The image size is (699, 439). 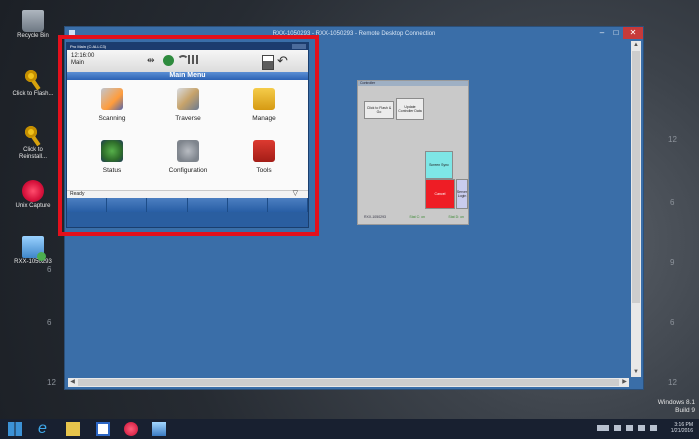 I want to click on screen-sync-button: Screen Sync, so click(x=439, y=165).